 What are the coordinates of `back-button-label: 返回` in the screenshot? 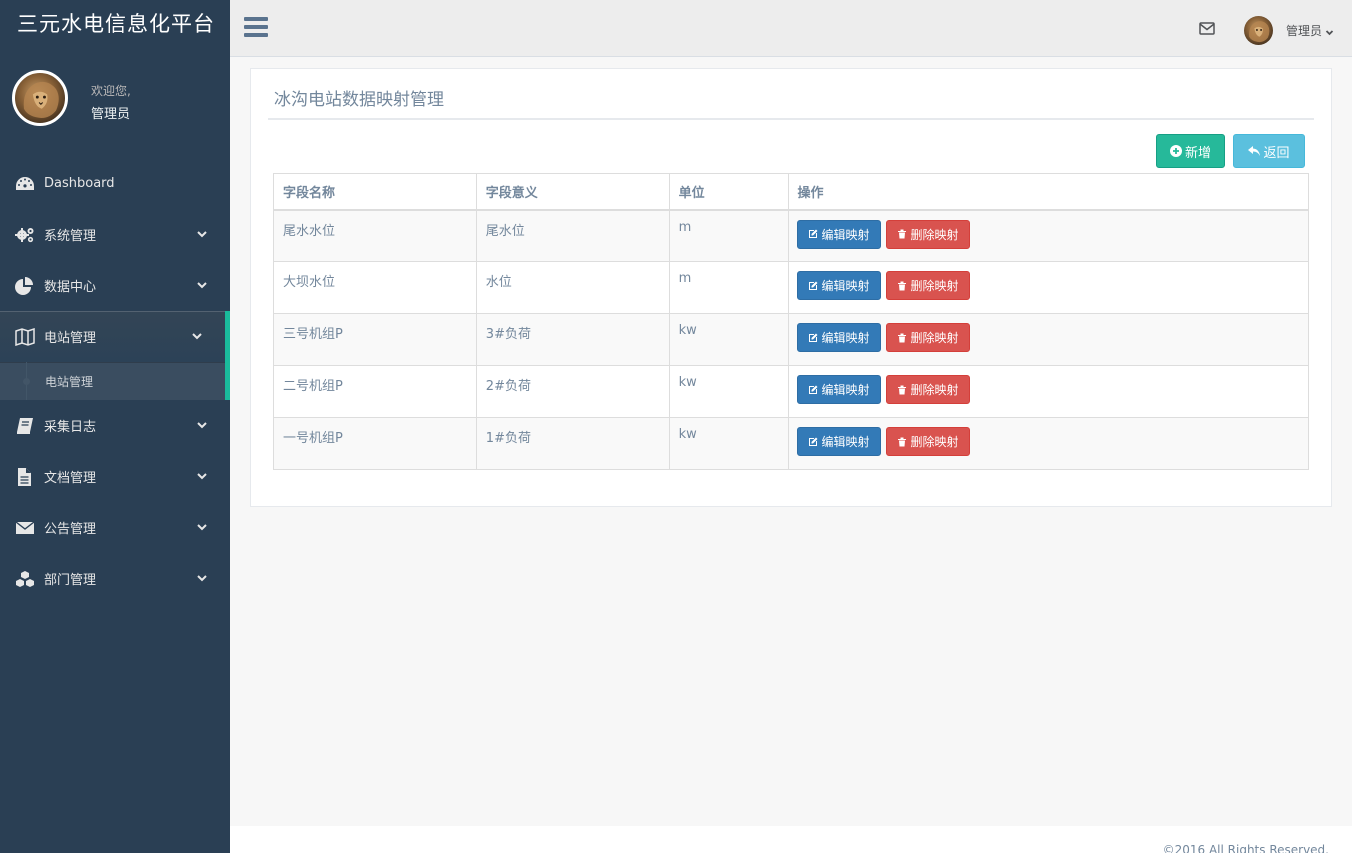 It's located at (1276, 153).